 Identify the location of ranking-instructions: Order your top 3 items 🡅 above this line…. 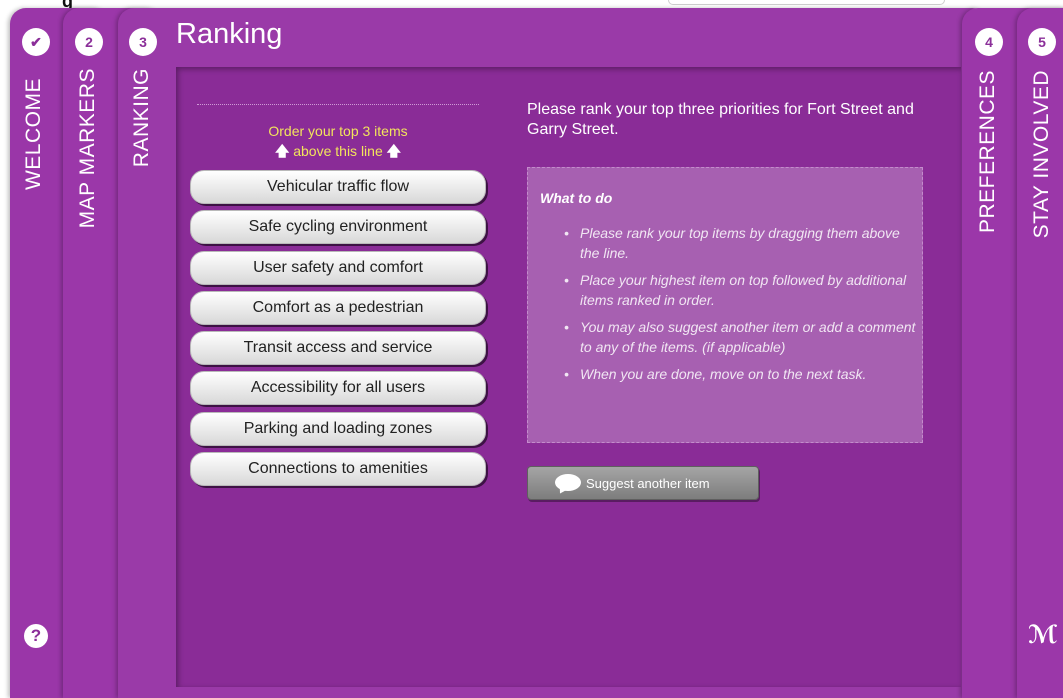
(338, 141).